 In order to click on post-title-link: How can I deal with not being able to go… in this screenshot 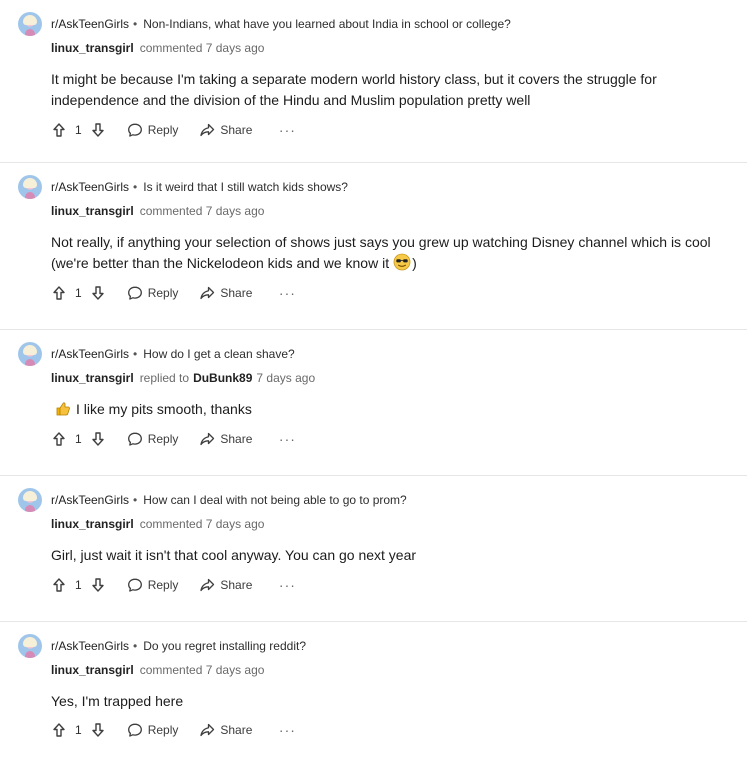, I will do `click(275, 500)`.